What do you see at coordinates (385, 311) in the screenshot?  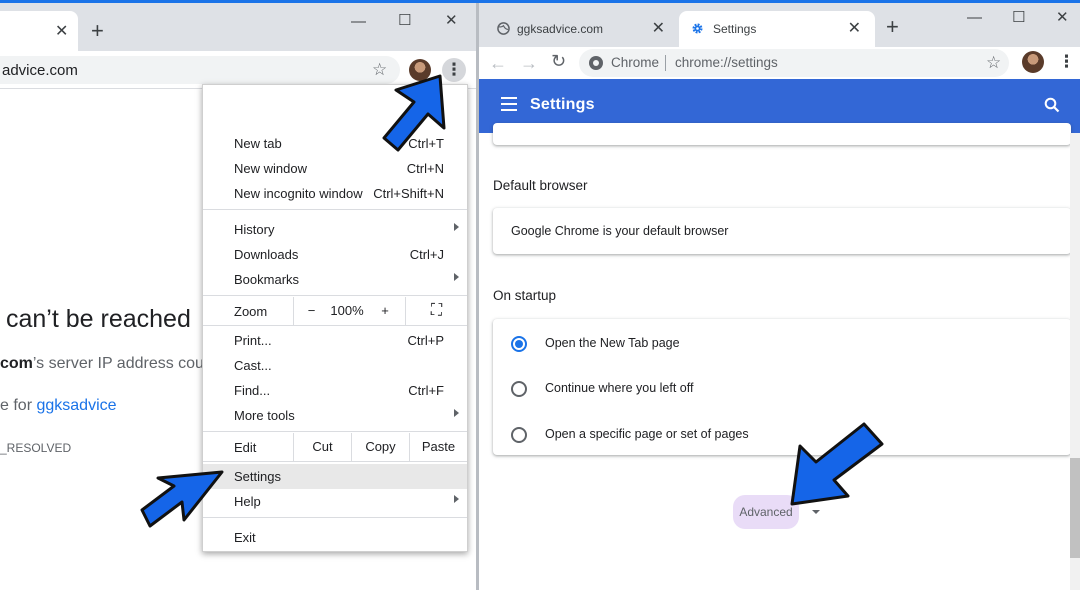 I see `zoom-in-button: +` at bounding box center [385, 311].